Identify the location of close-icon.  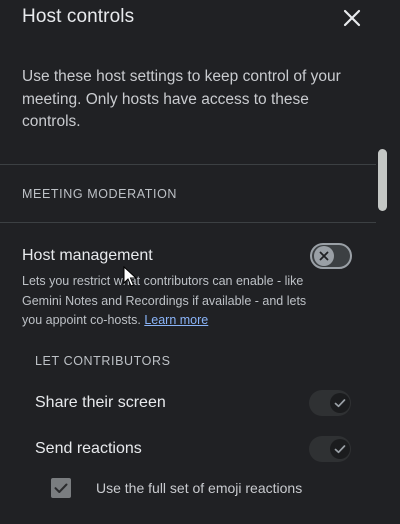
(352, 18).